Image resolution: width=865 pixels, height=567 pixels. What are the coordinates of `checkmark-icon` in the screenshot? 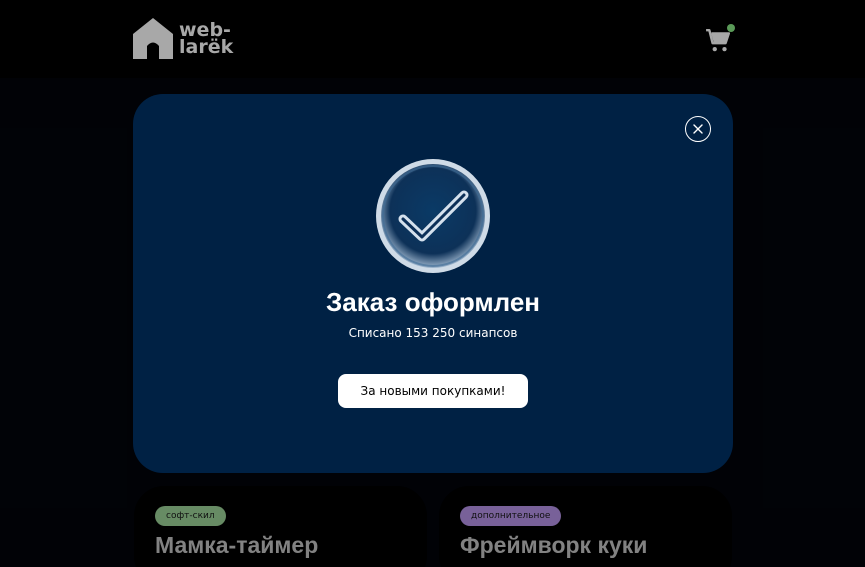 It's located at (433, 216).